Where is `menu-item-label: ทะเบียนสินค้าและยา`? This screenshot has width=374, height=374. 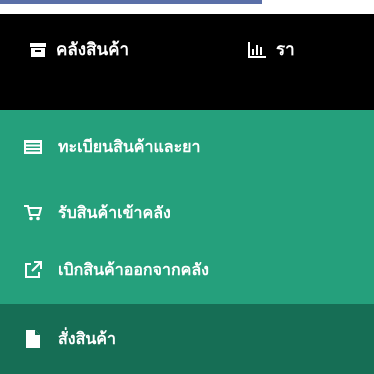
menu-item-label: ทะเบียนสินค้าและยา is located at coordinates (129, 146).